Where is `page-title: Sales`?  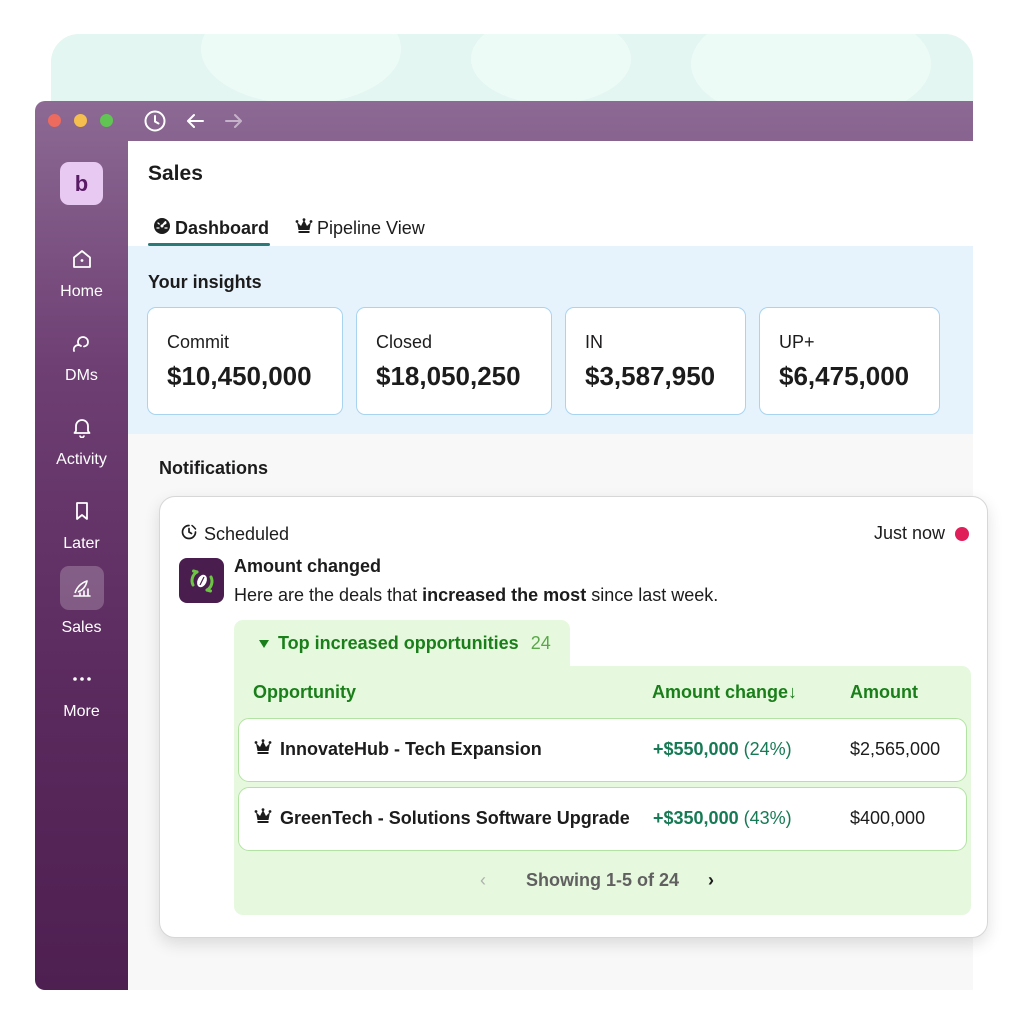 page-title: Sales is located at coordinates (175, 173).